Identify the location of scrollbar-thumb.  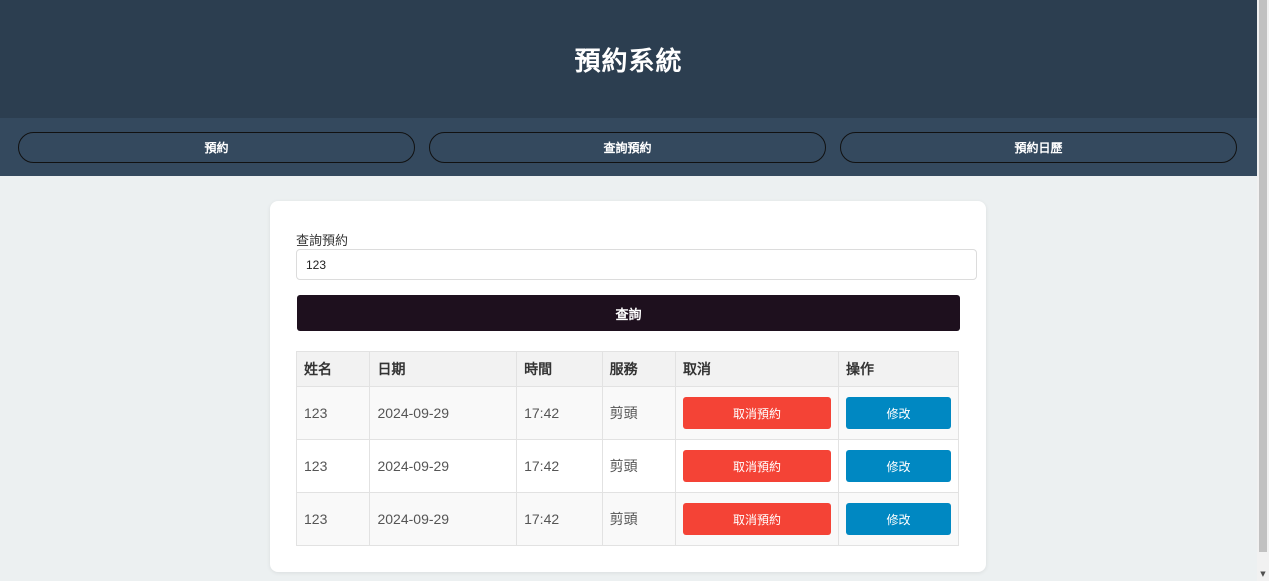
(1263, 276).